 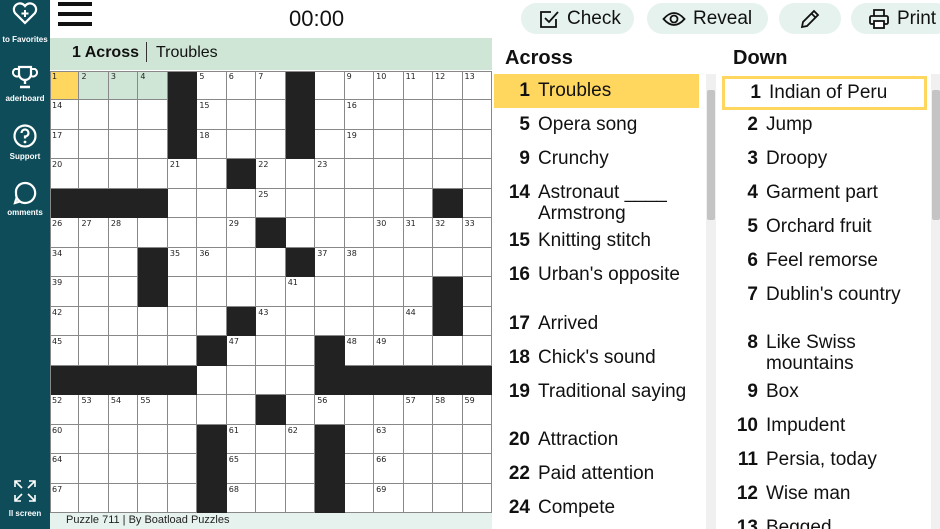 What do you see at coordinates (448, 233) in the screenshot?
I see `grid-cell: 32` at bounding box center [448, 233].